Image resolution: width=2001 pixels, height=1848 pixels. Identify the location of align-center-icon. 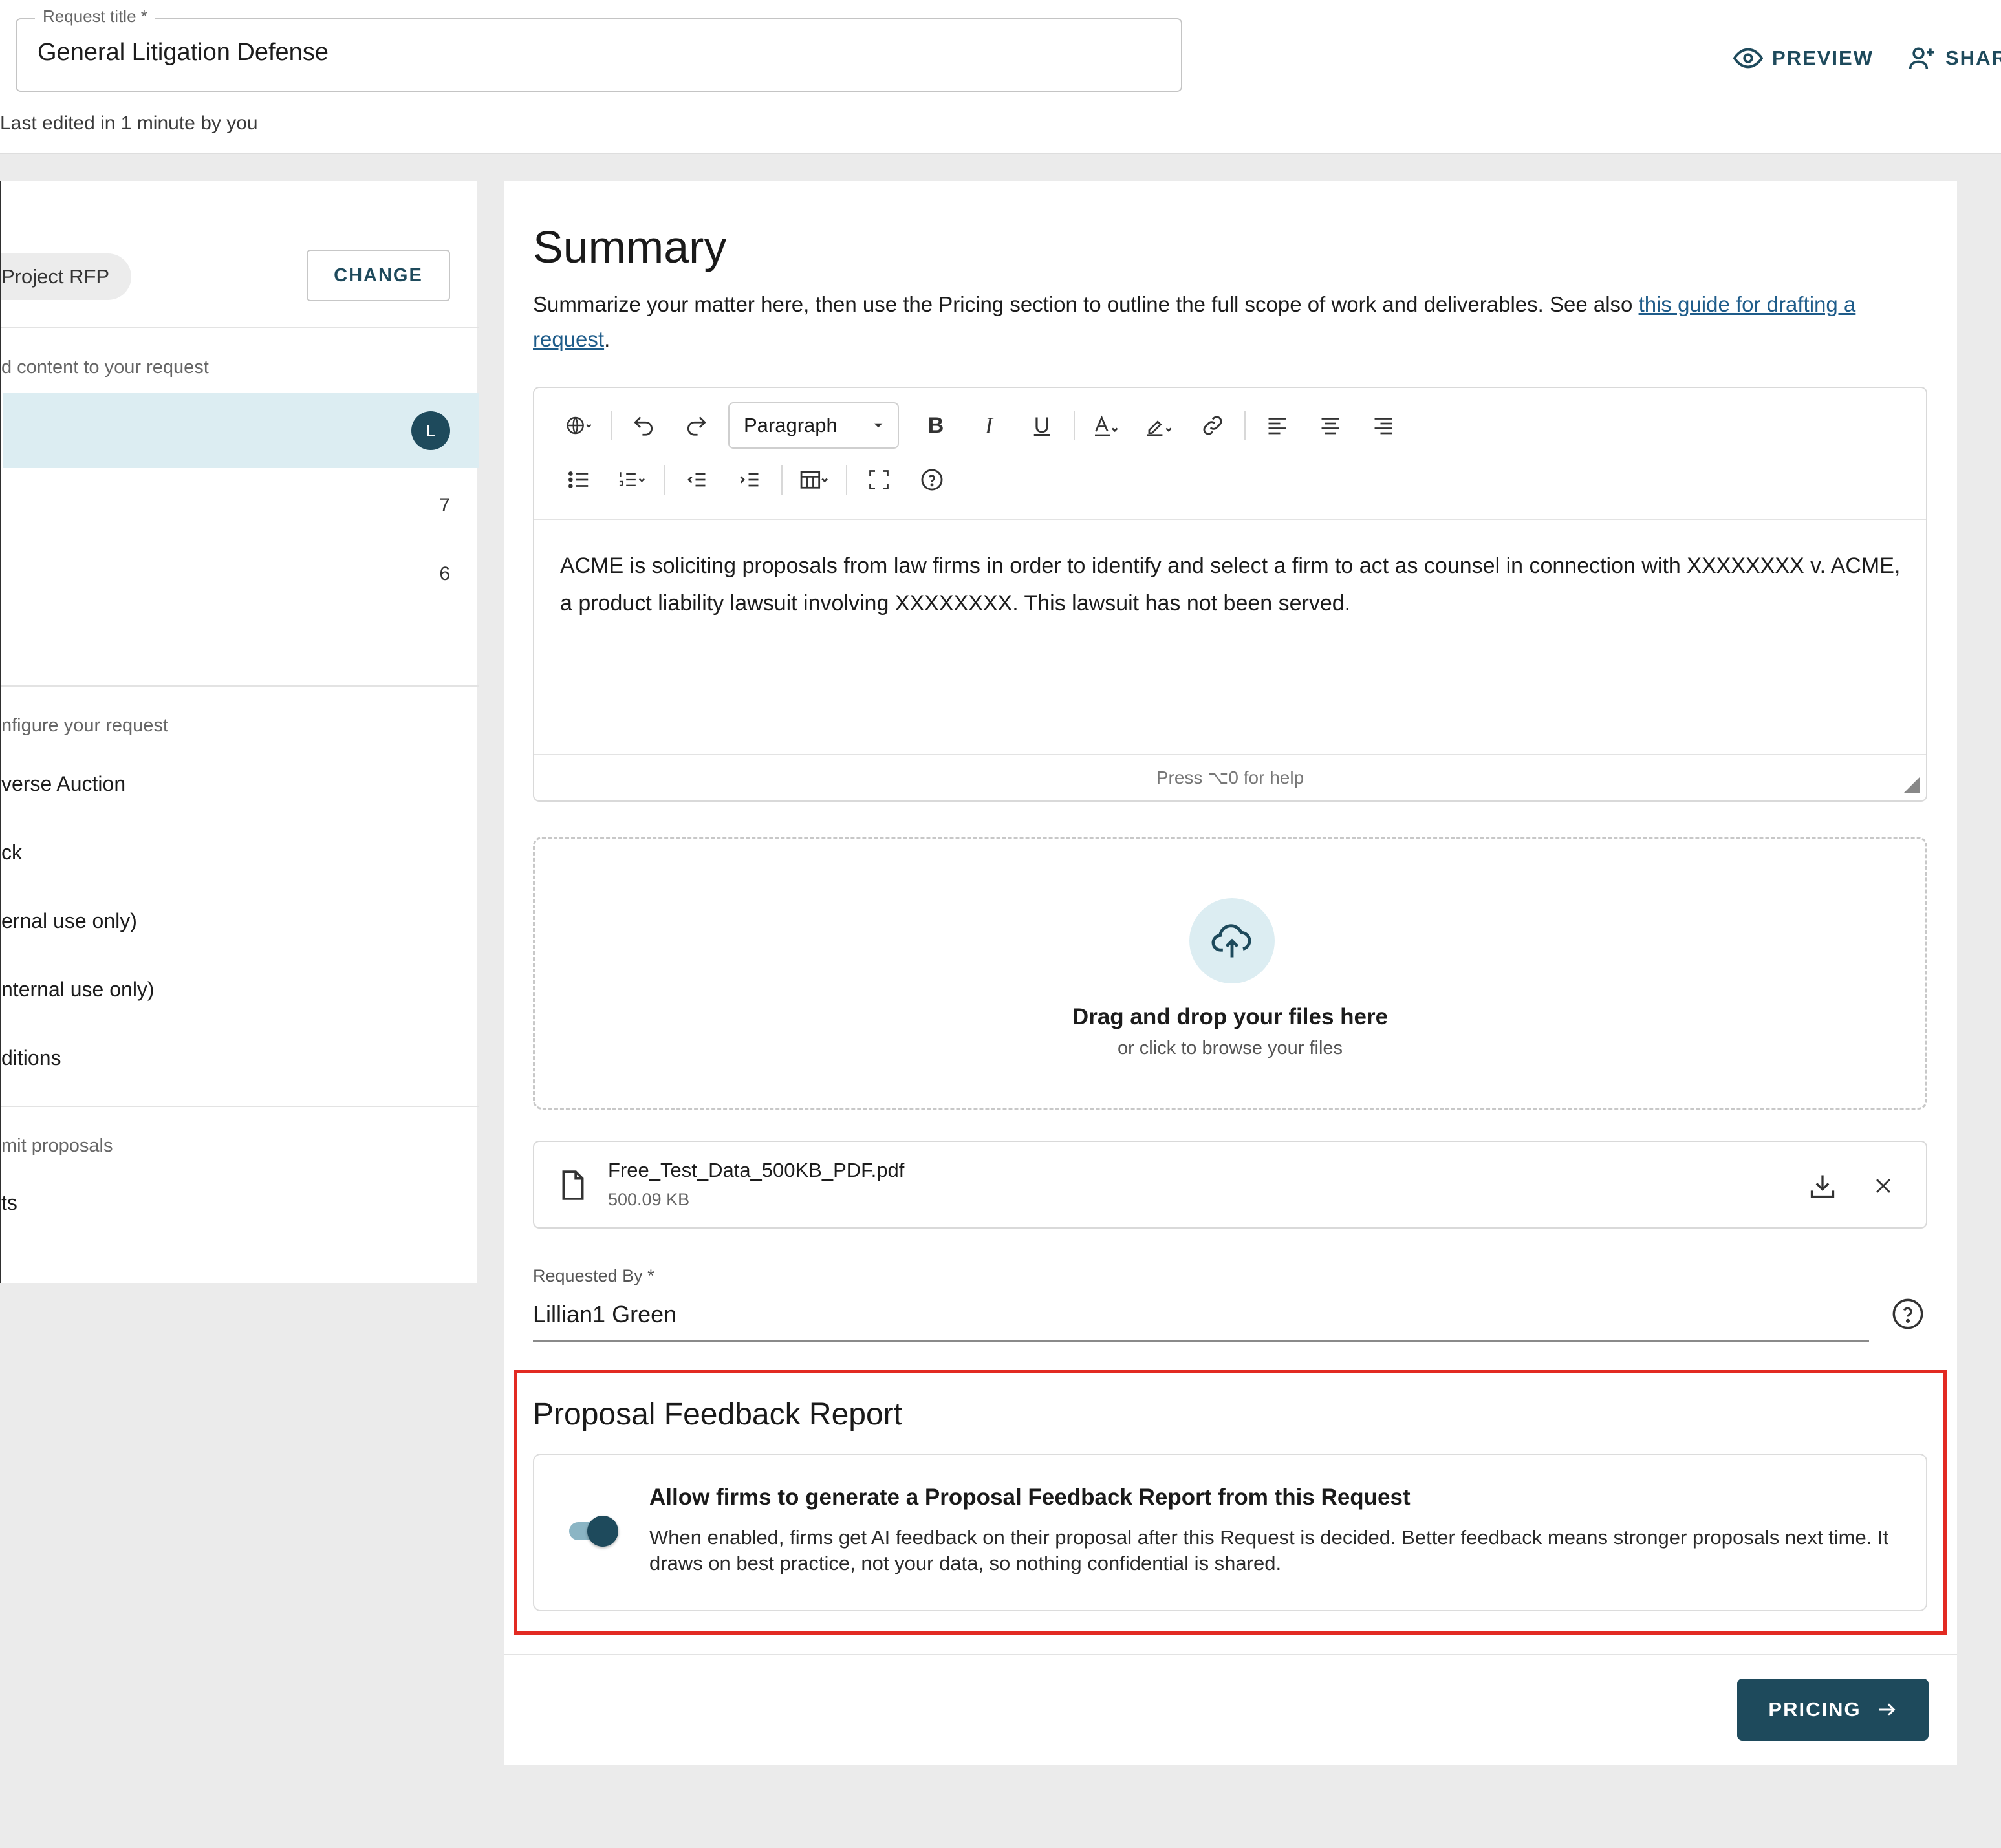
(1331, 425).